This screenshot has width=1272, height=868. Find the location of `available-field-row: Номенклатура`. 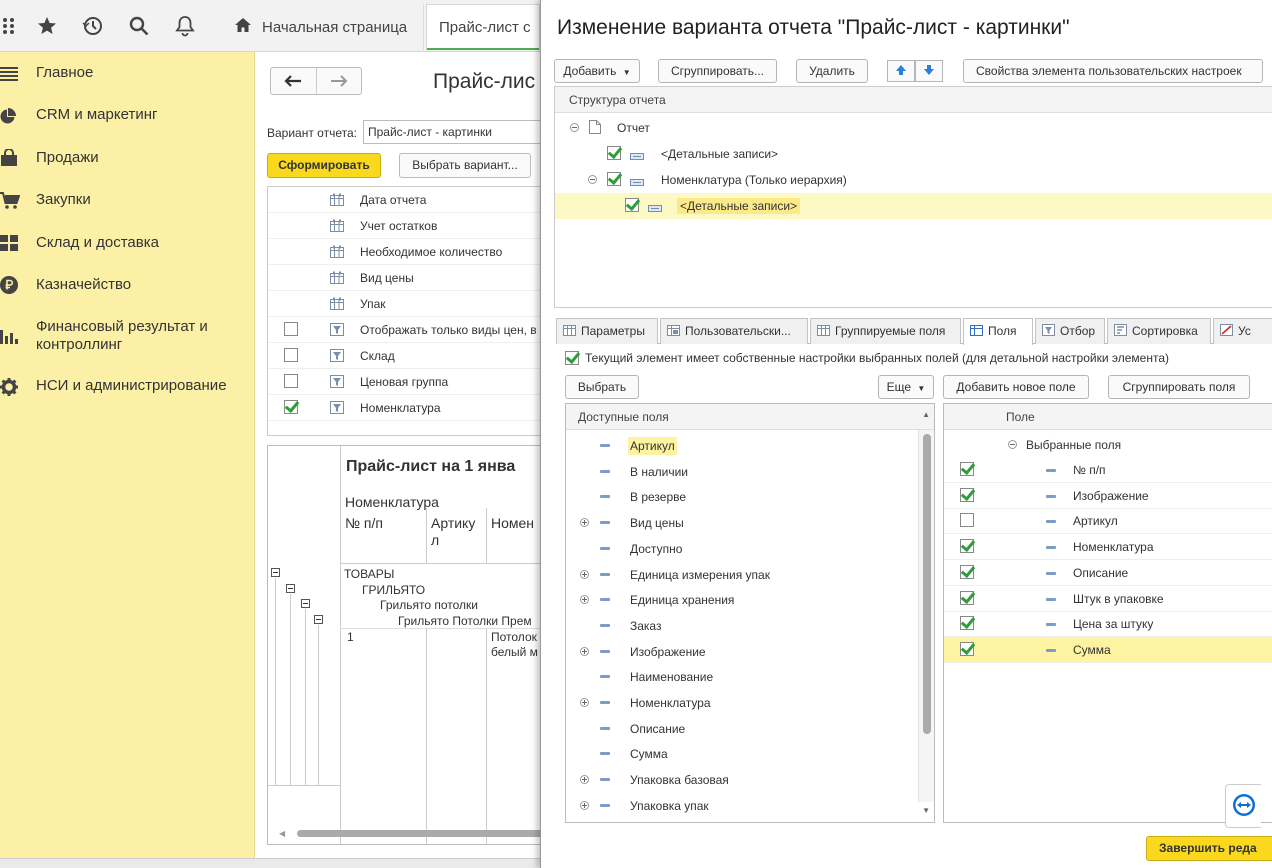

available-field-row: Номенклатура is located at coordinates (742, 702).